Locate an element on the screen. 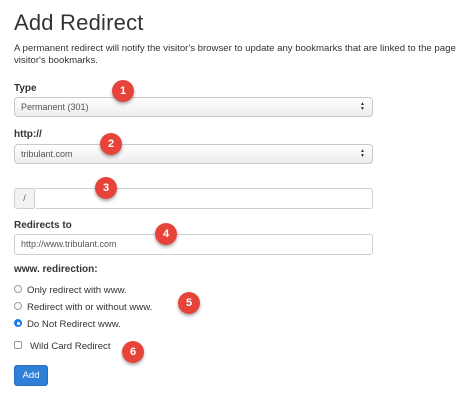 The image size is (462, 397). path-prefix: / is located at coordinates (24, 198).